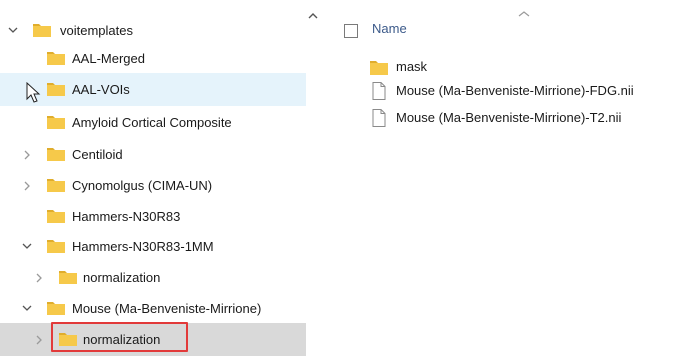 This screenshot has height=356, width=684. I want to click on tree-item-mouse: Mouse (Ma-Benveniste-Mirrione), so click(153, 308).